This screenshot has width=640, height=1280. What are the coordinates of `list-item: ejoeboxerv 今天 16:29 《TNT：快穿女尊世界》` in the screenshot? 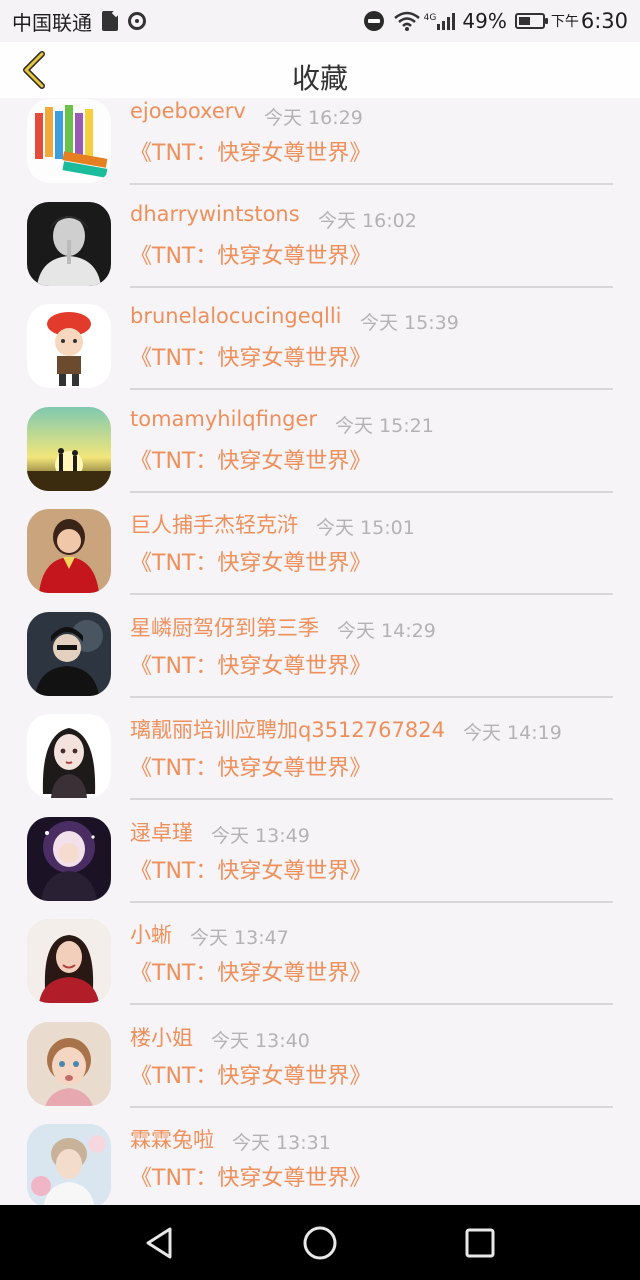 It's located at (320, 136).